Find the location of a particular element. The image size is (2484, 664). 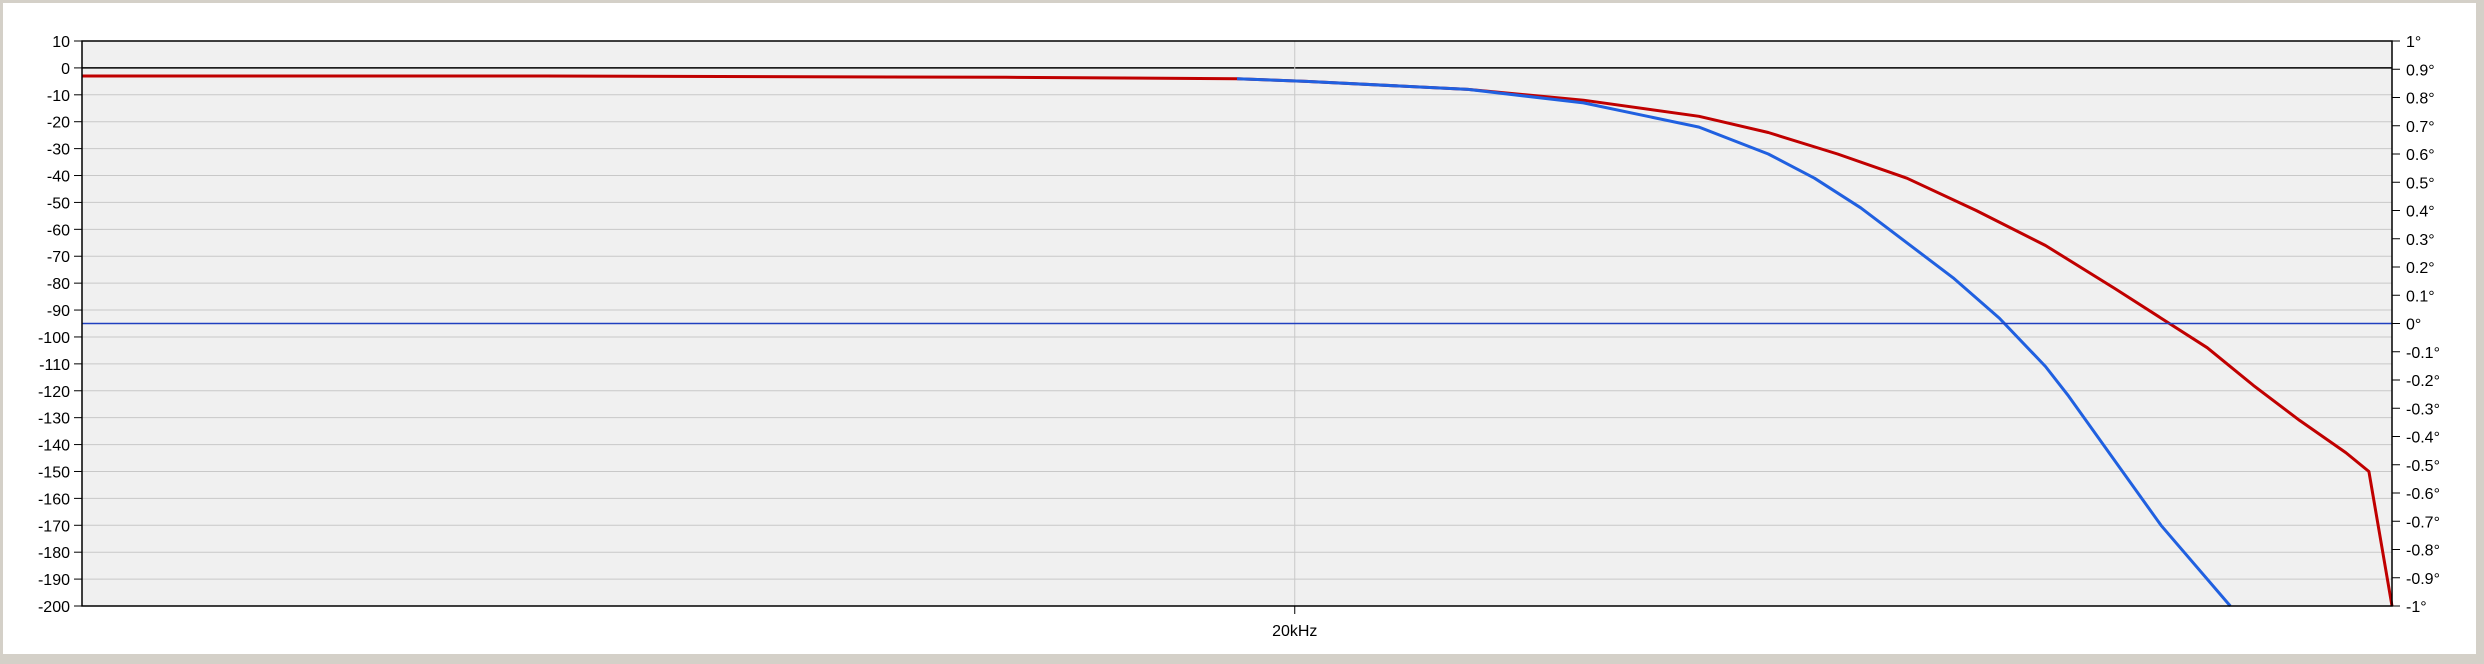

y-tick-label: -110 is located at coordinates (54, 365).